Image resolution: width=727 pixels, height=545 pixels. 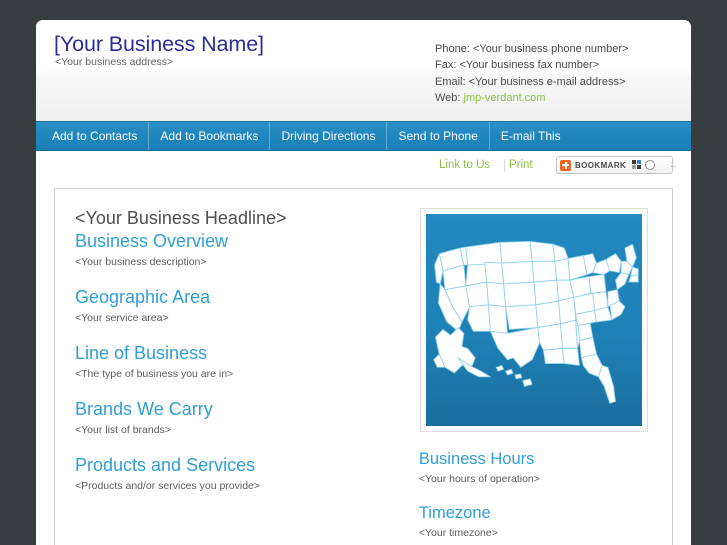 What do you see at coordinates (476, 459) in the screenshot?
I see `section-heading: Business Hours` at bounding box center [476, 459].